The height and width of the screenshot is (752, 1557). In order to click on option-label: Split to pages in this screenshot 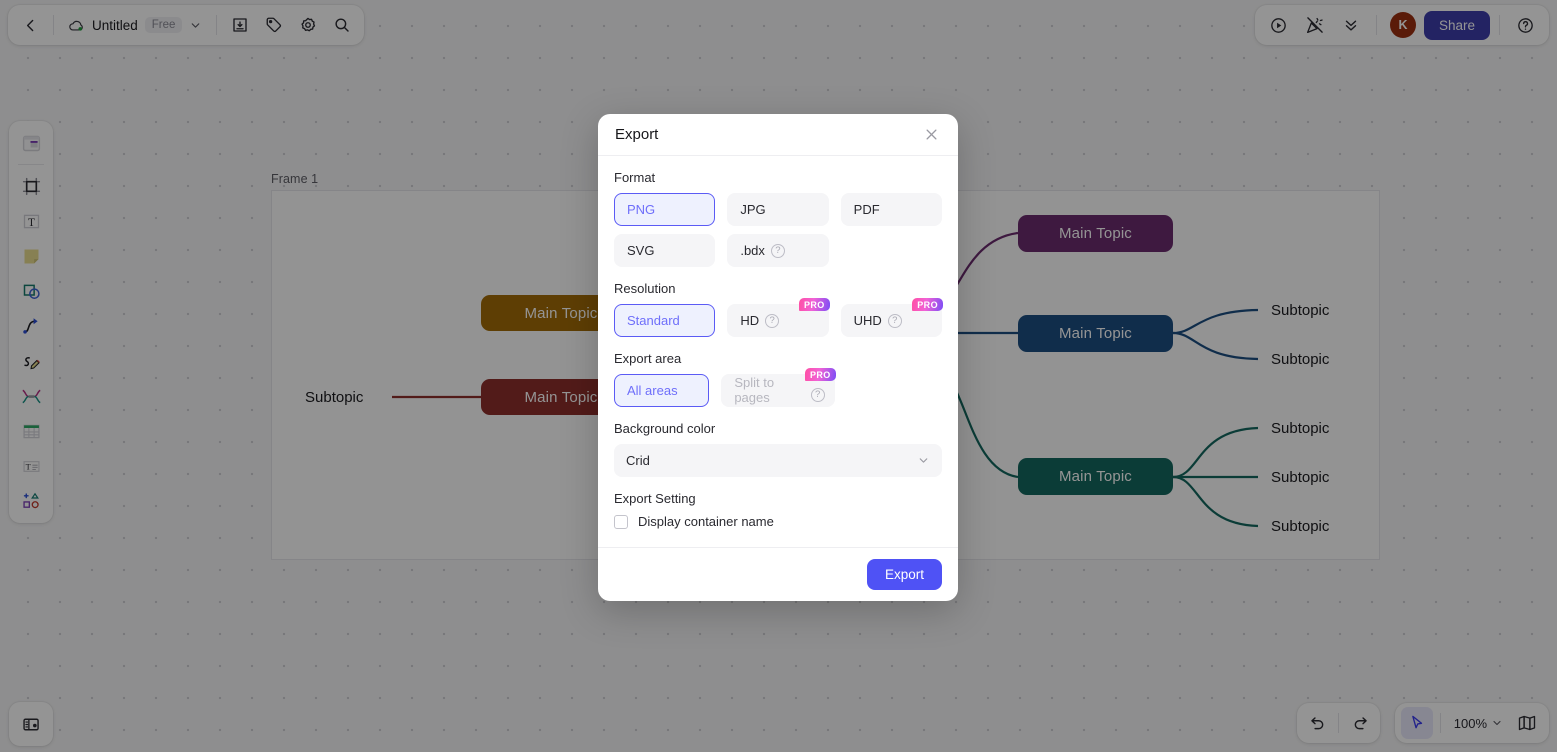, I will do `click(754, 389)`.